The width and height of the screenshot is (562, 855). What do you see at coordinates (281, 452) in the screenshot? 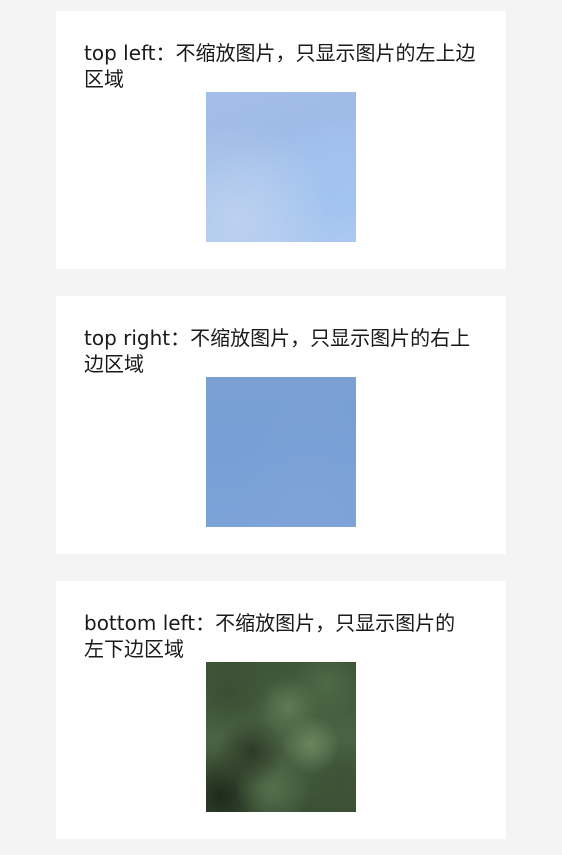
I see `cropped-image-top-right` at bounding box center [281, 452].